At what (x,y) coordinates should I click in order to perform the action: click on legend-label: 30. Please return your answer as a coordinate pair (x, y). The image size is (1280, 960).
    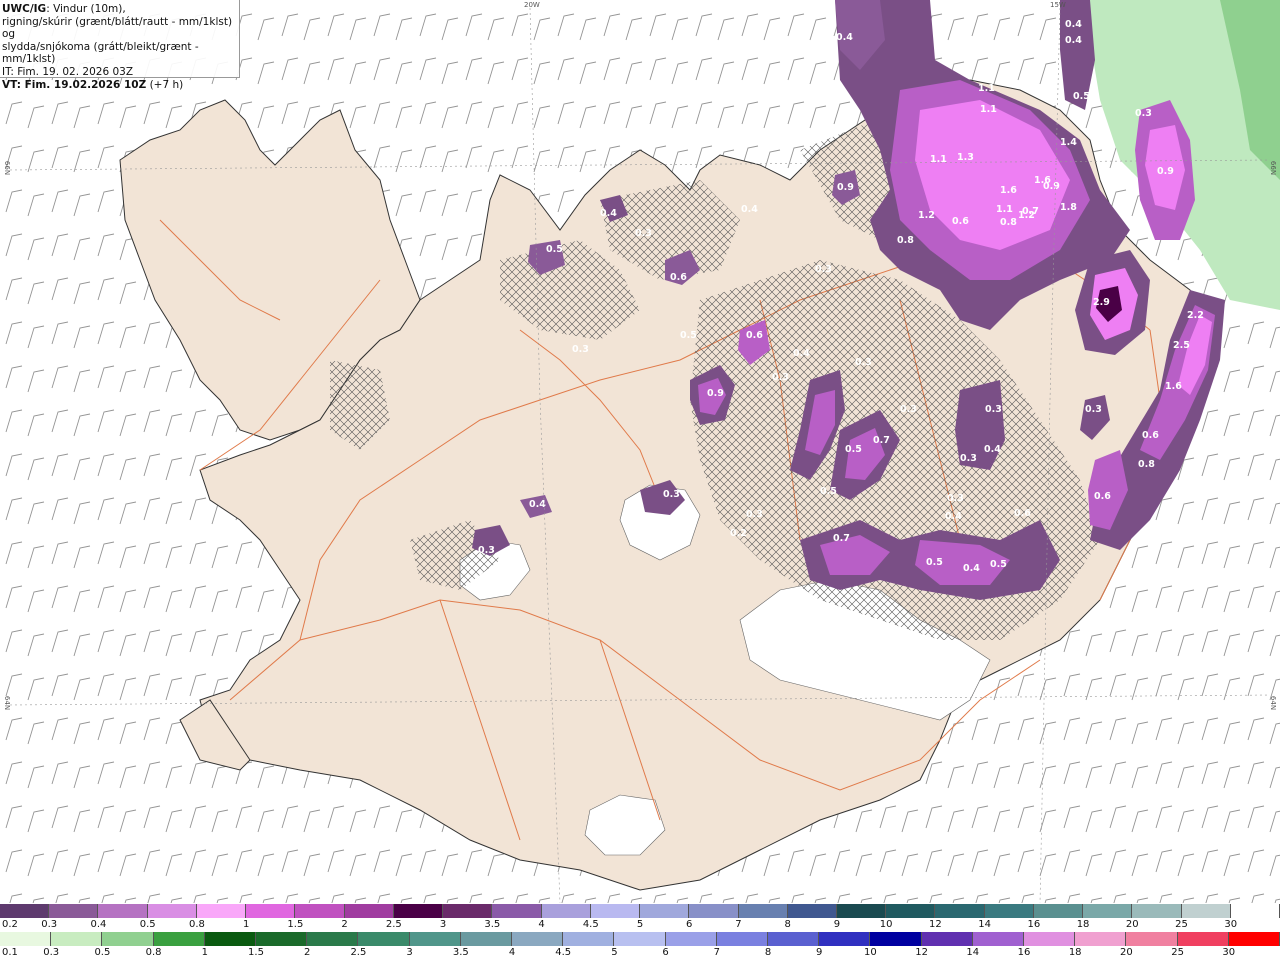
    Looking at the image, I should click on (1229, 952).